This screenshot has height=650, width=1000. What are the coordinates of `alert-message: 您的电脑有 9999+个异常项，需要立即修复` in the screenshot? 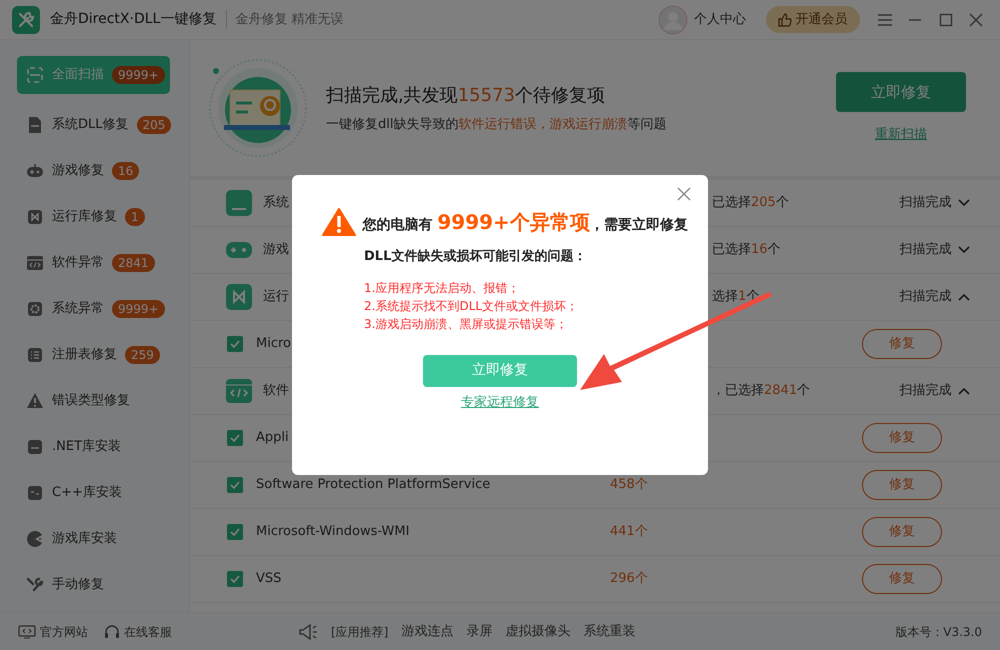 It's located at (525, 222).